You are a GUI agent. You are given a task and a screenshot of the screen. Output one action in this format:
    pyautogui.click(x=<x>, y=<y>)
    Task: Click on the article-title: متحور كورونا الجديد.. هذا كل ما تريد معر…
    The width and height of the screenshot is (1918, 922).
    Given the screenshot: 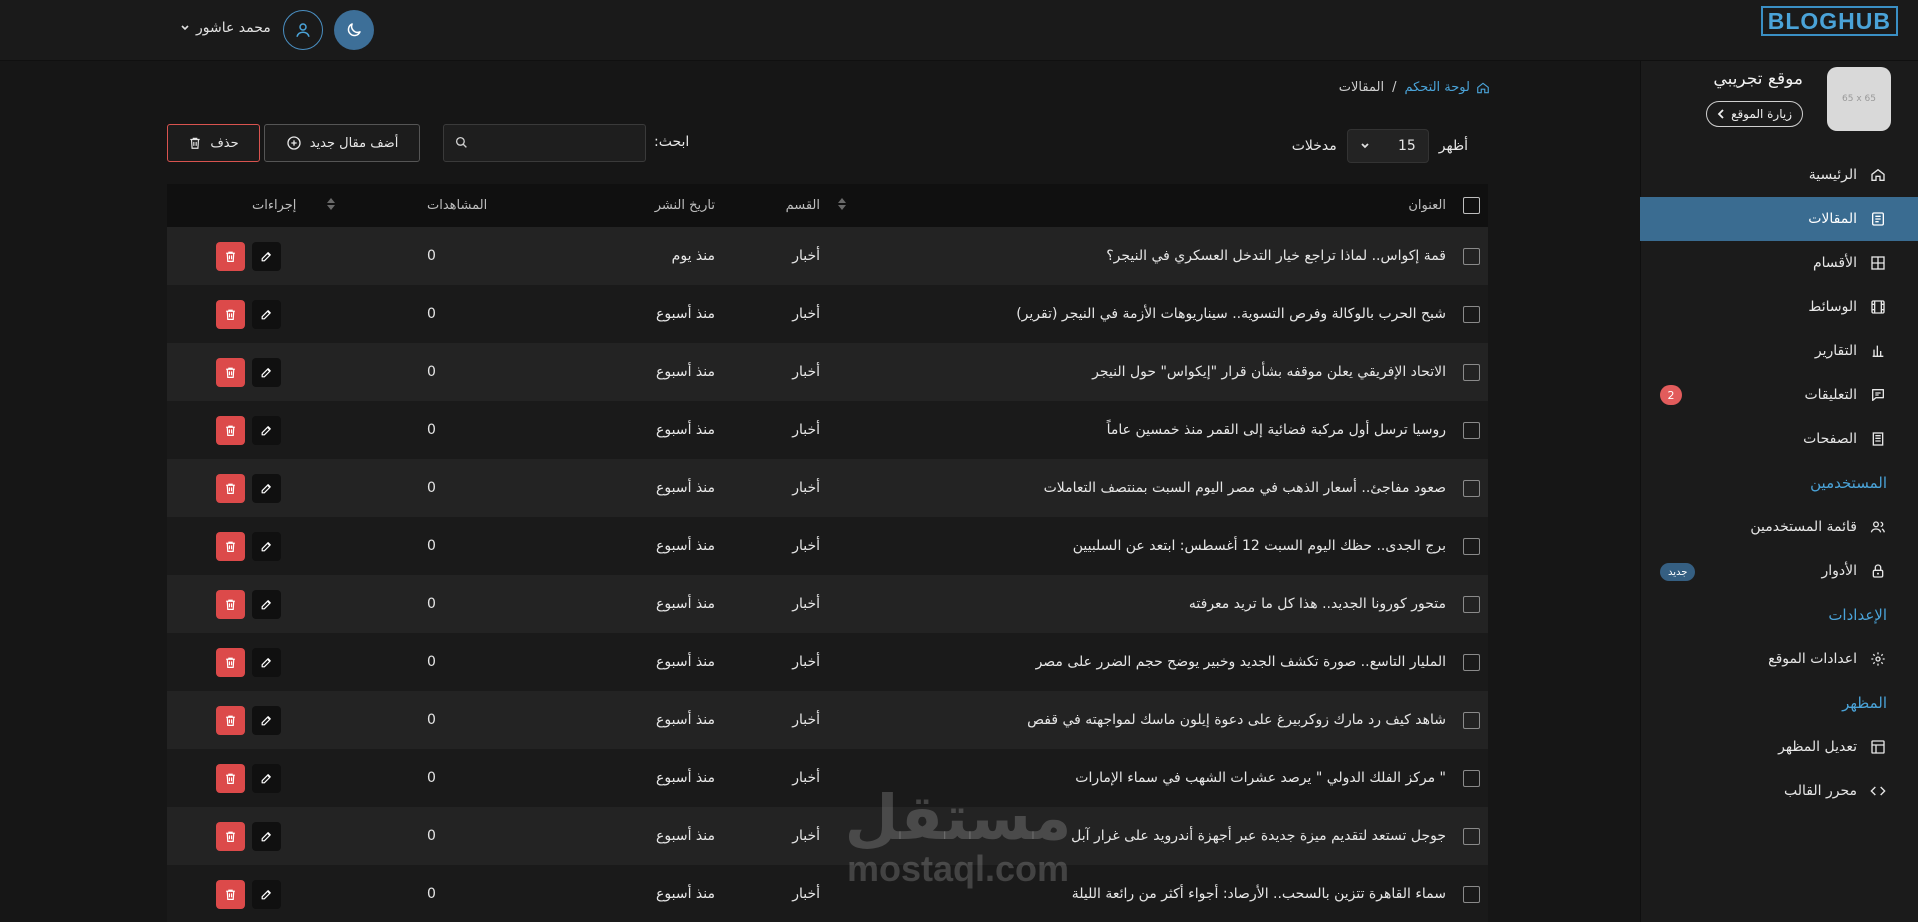 What is the action you would take?
    pyautogui.click(x=1317, y=604)
    